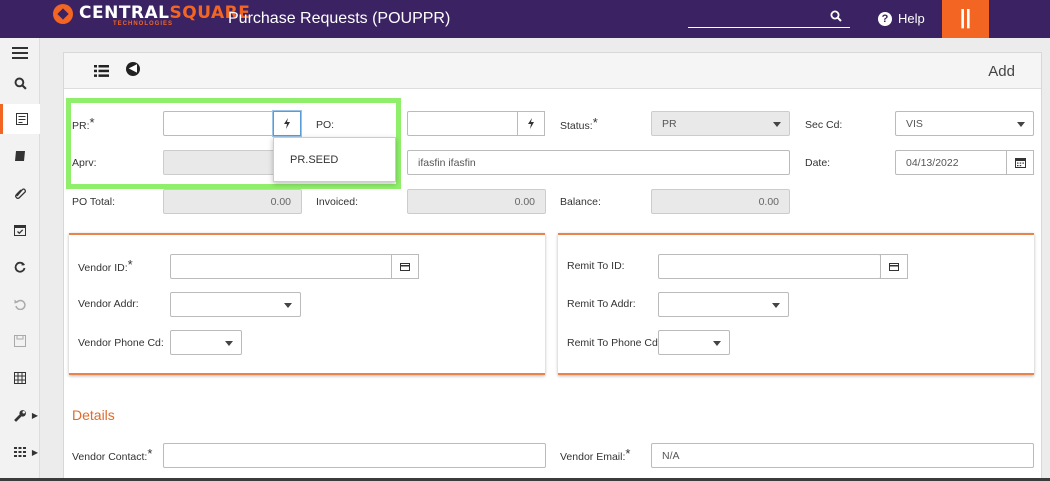 This screenshot has height=481, width=1050. I want to click on remit-id-lookup-button, so click(894, 266).